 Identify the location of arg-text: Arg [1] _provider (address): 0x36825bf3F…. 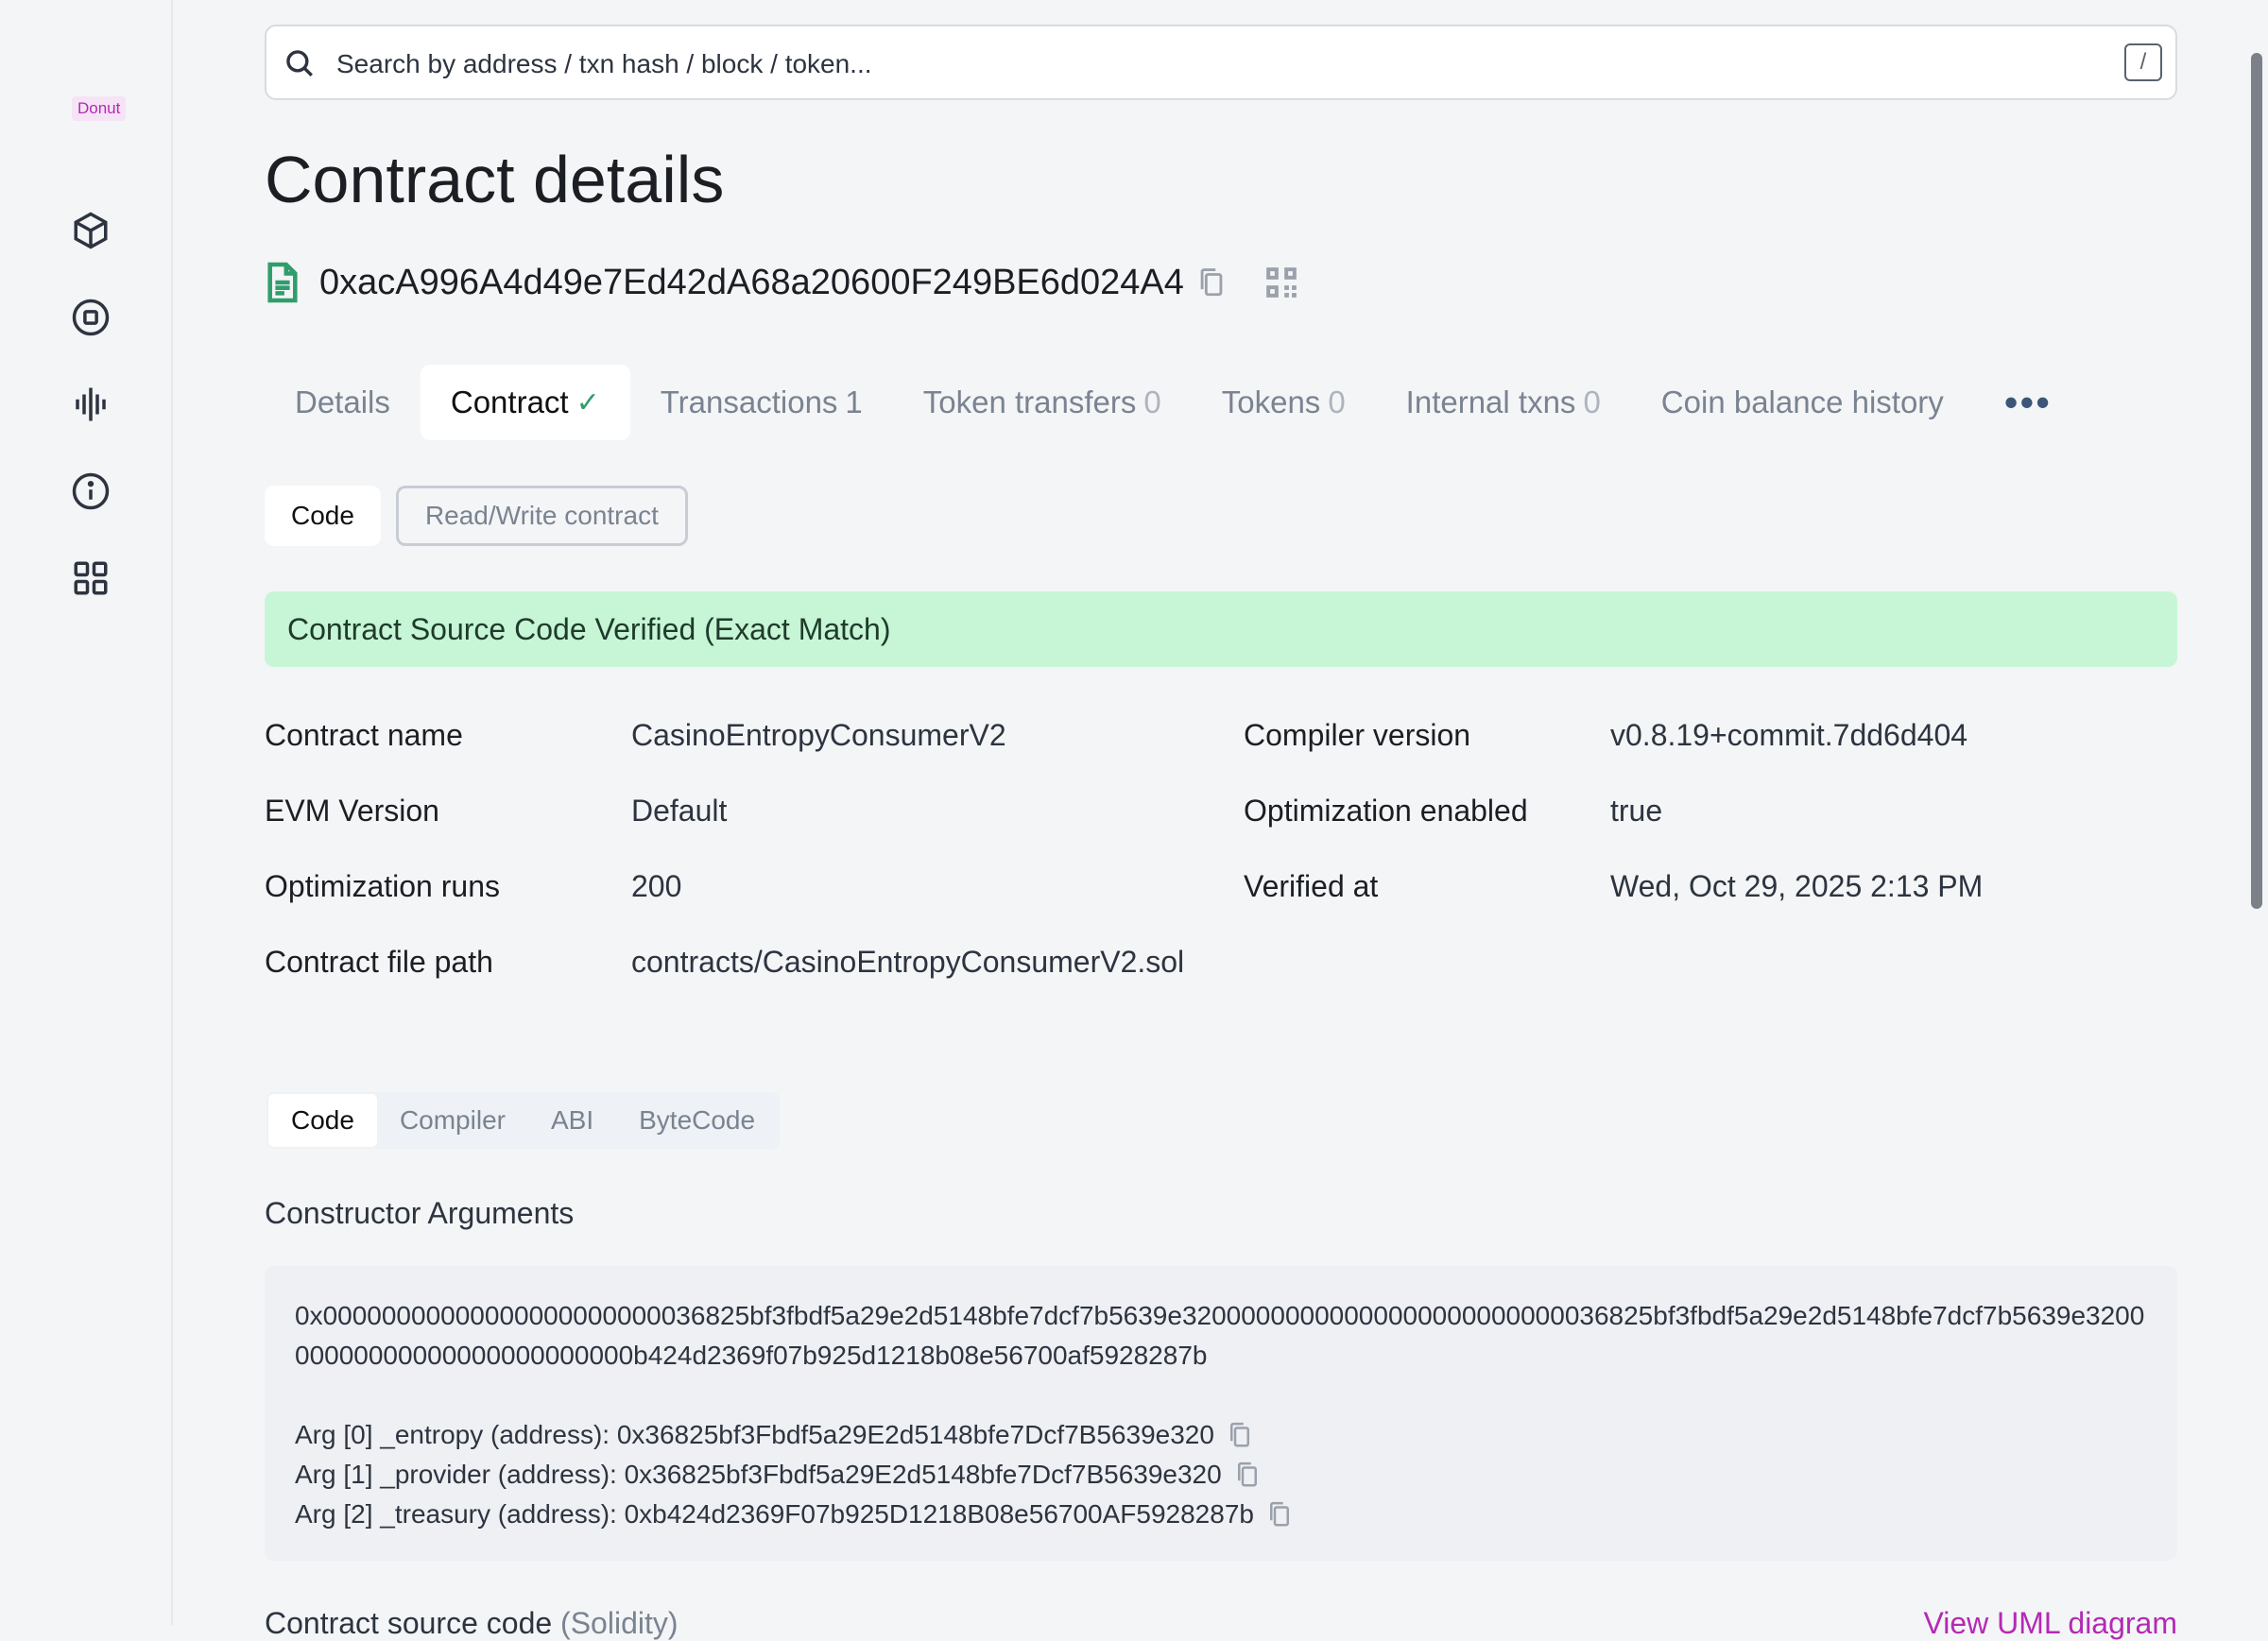
(758, 1475).